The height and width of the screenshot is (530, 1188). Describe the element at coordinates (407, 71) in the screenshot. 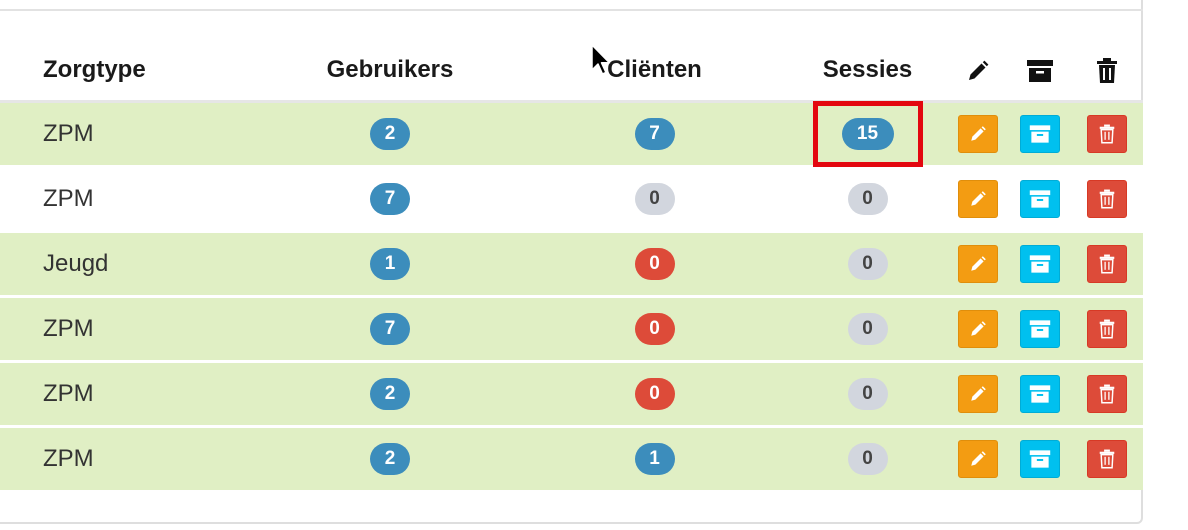

I see `column-header-gebruikers: Gebruikers` at that location.